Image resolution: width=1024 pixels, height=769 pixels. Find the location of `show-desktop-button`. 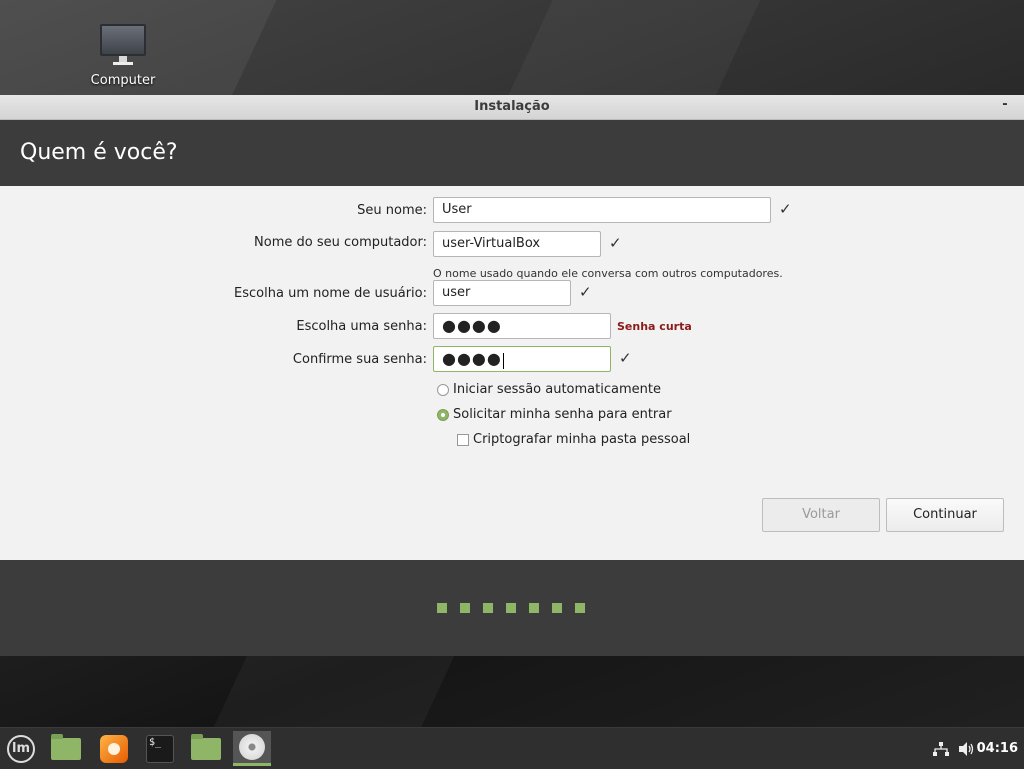

show-desktop-button is located at coordinates (66, 748).